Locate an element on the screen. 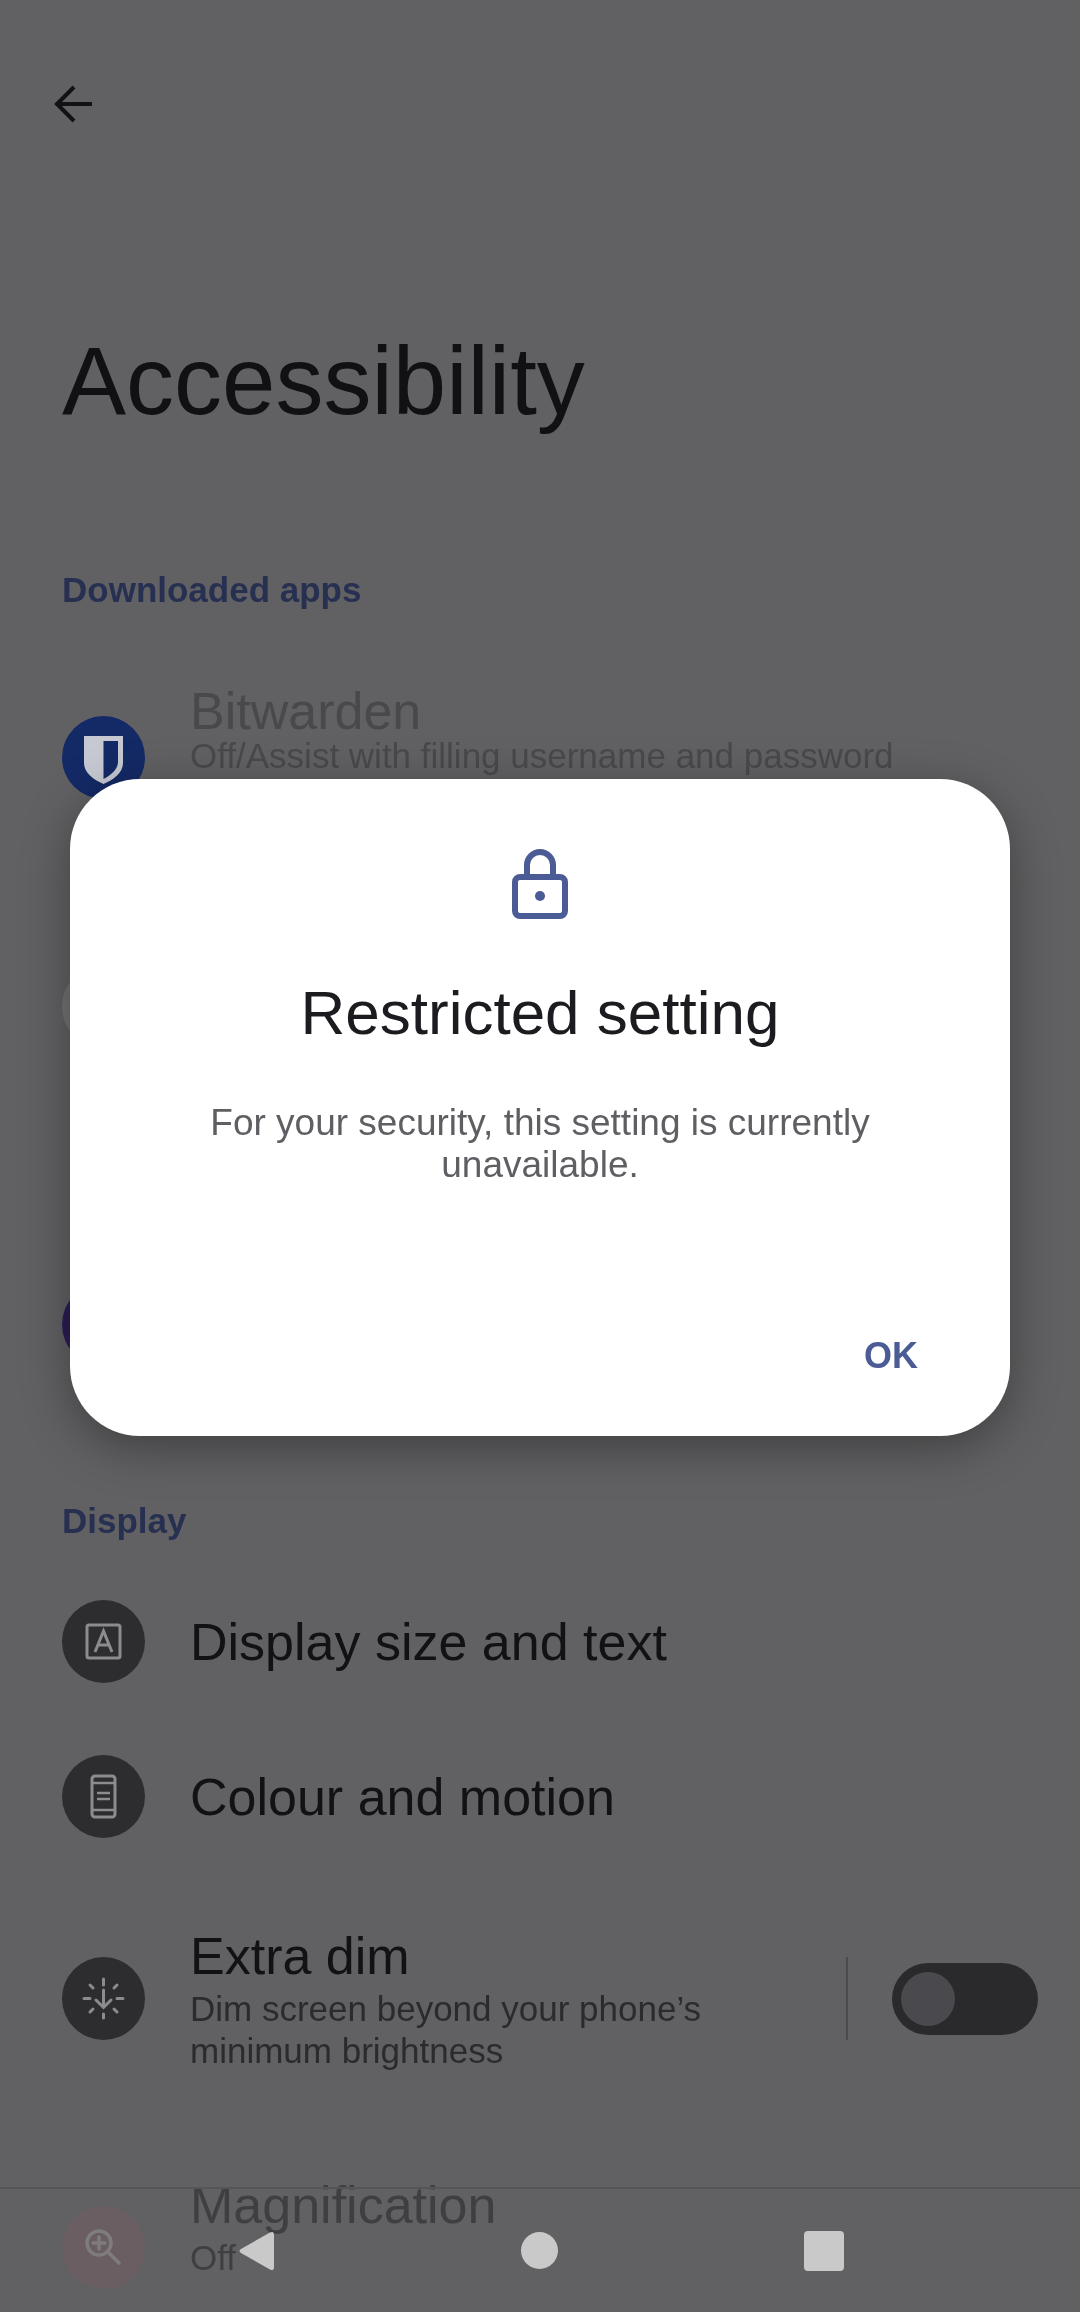 The image size is (1080, 2312). section-header: Downloaded apps is located at coordinates (212, 590).